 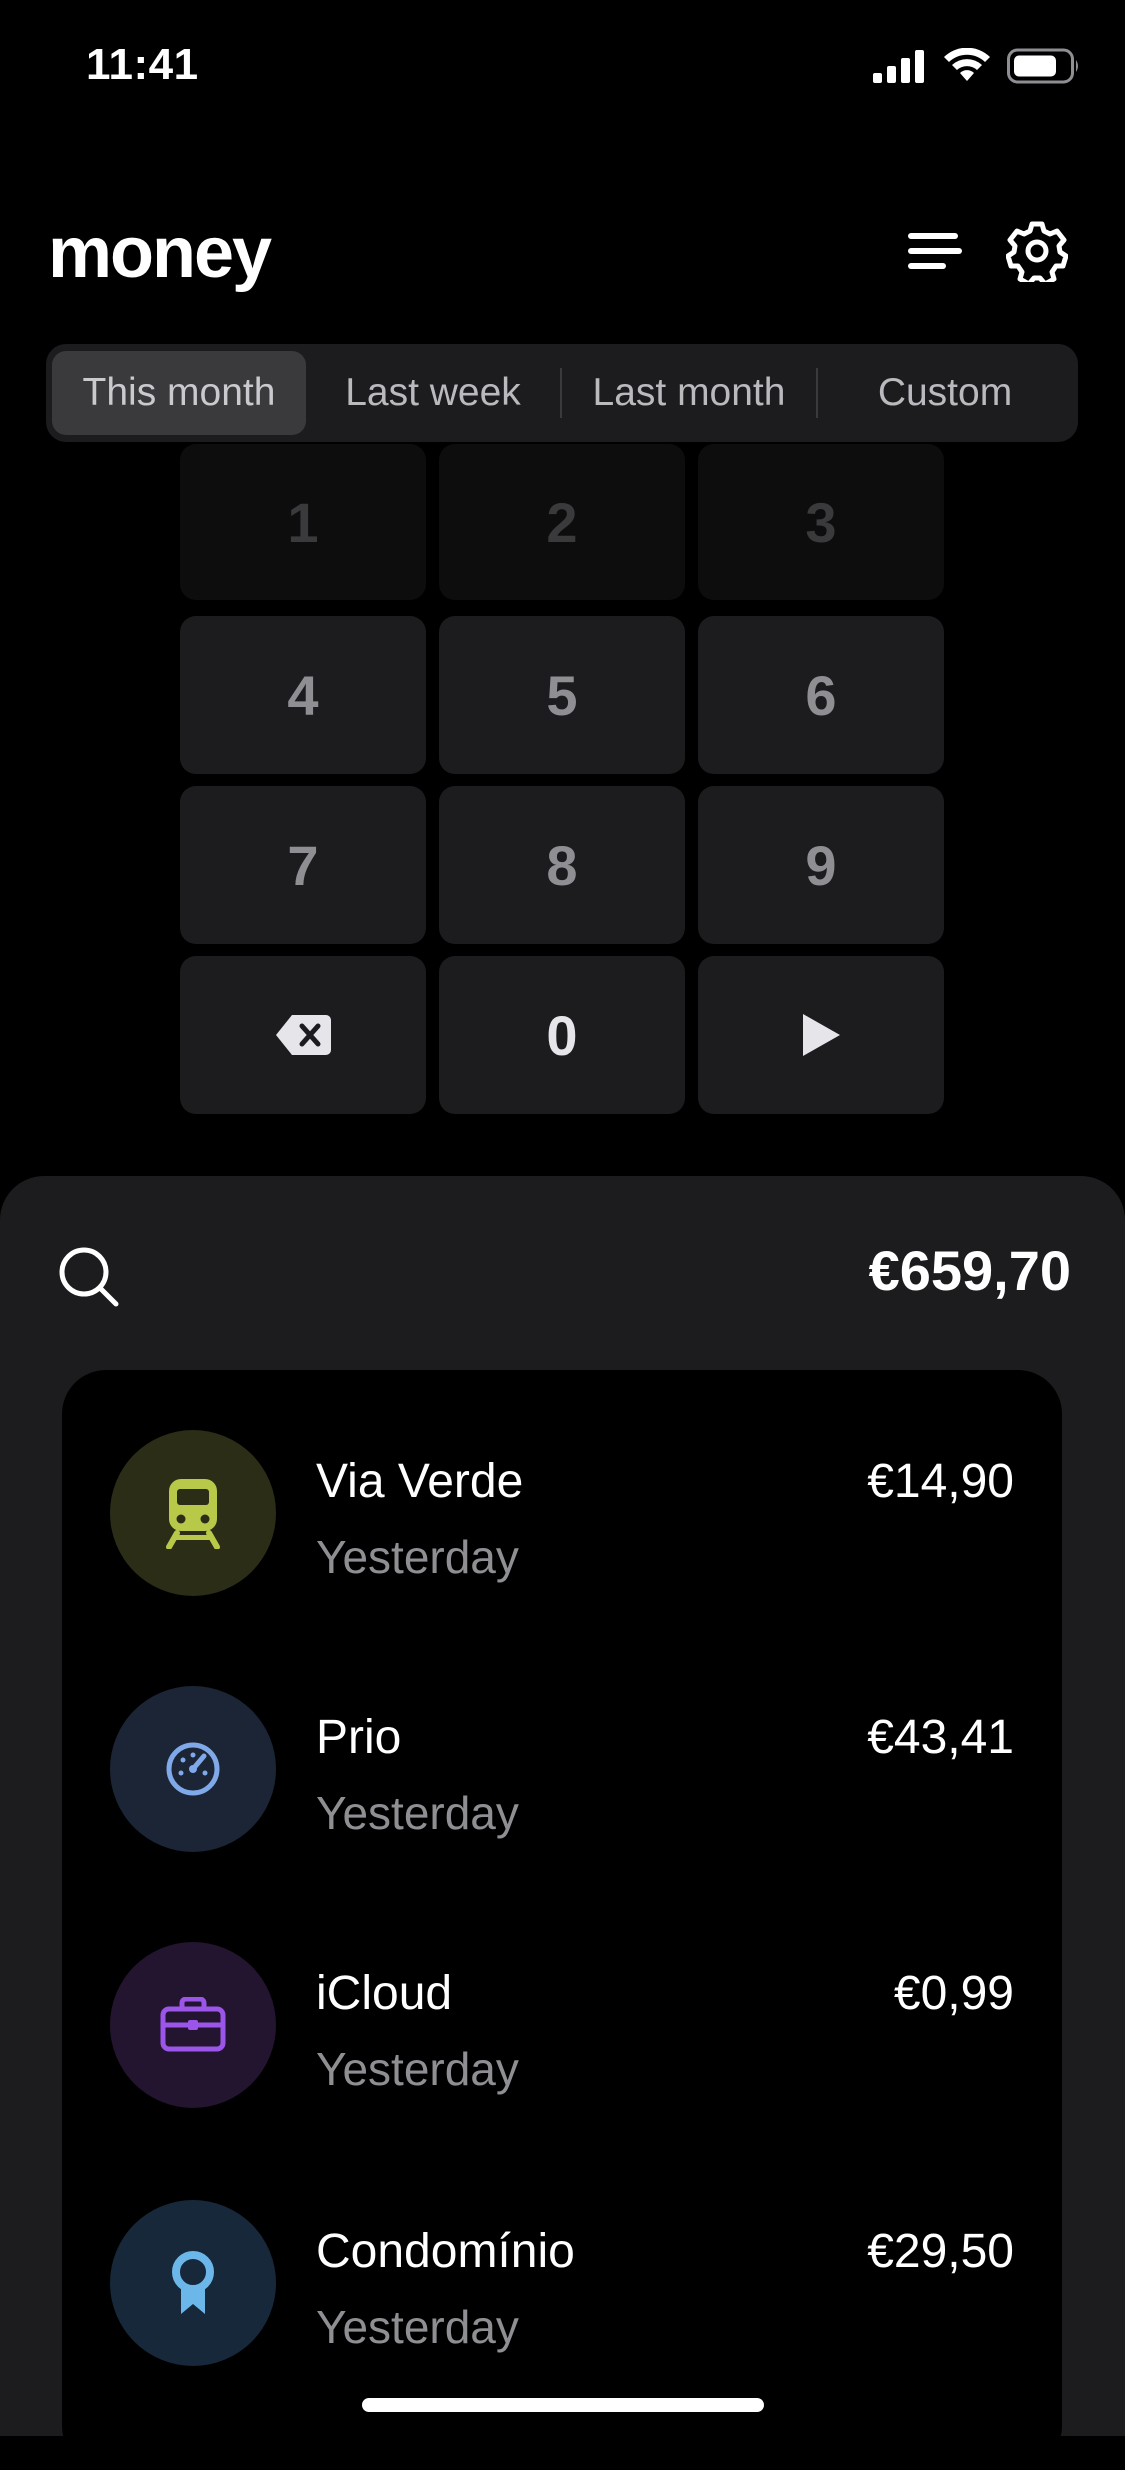 What do you see at coordinates (359, 1737) in the screenshot?
I see `transaction-name: Prio` at bounding box center [359, 1737].